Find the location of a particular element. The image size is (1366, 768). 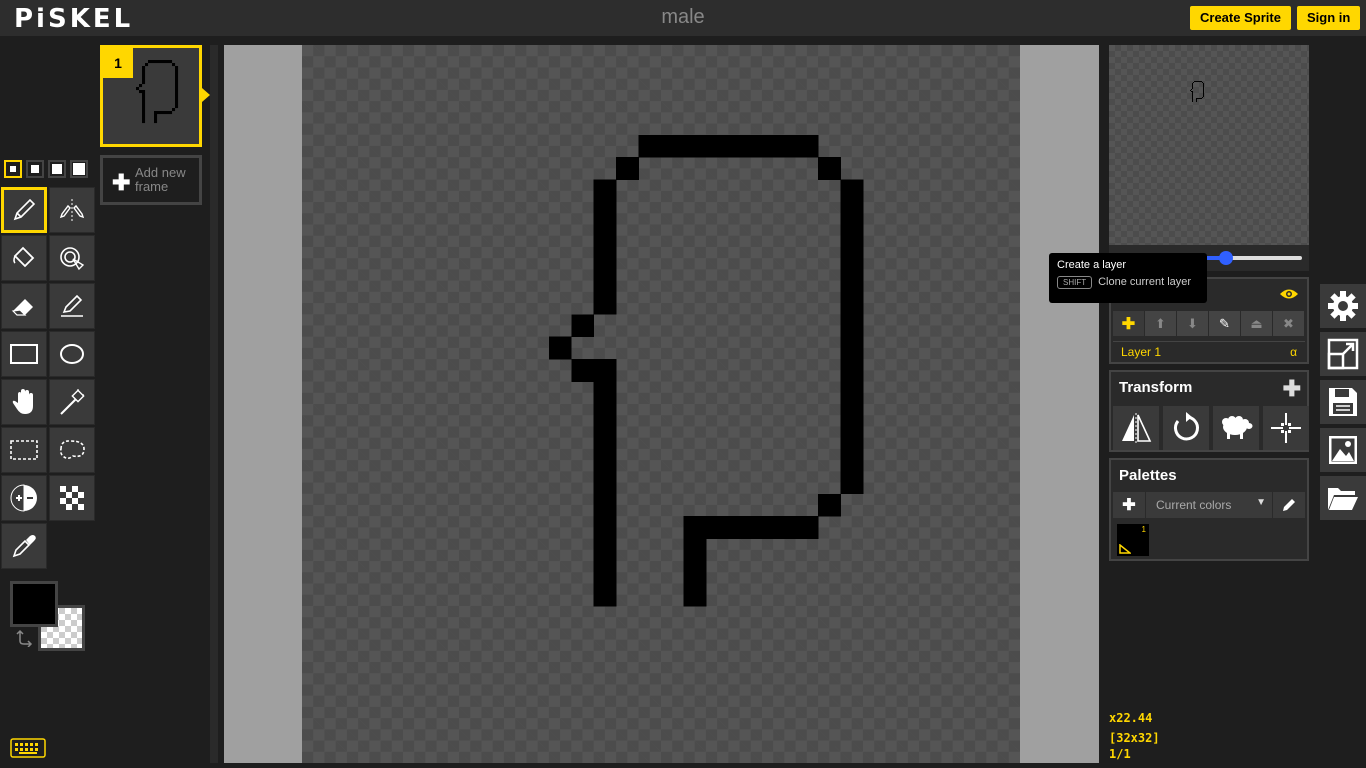

center-button is located at coordinates (1286, 428).